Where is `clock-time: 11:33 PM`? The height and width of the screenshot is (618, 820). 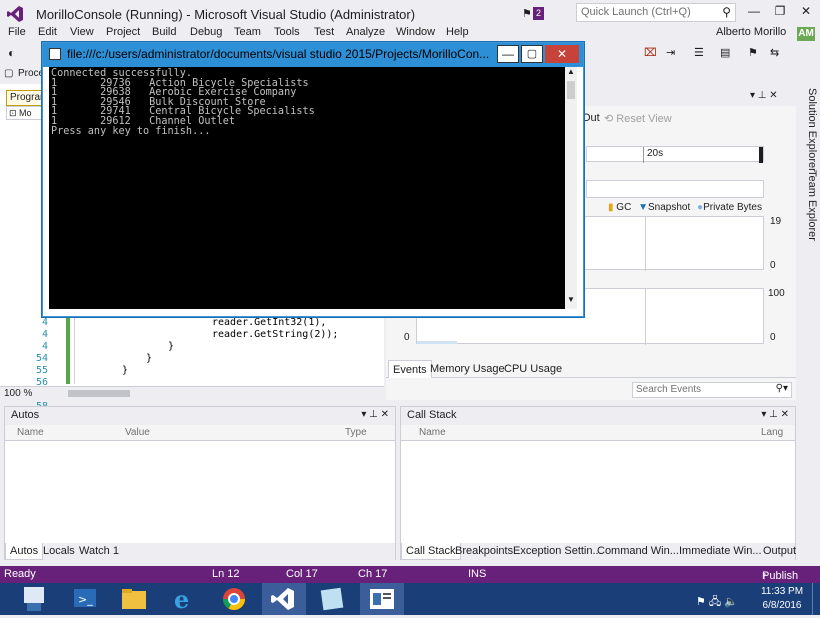 clock-time: 11:33 PM is located at coordinates (782, 591).